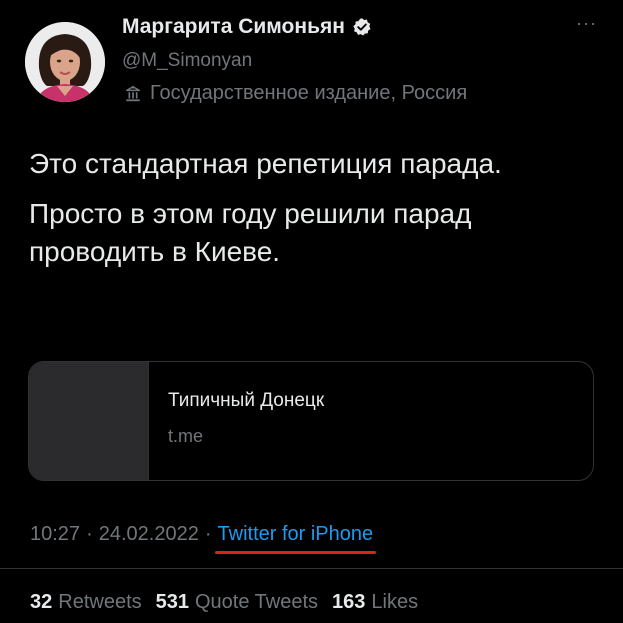  Describe the element at coordinates (295, 552) in the screenshot. I see `red-underline-annotation` at that location.